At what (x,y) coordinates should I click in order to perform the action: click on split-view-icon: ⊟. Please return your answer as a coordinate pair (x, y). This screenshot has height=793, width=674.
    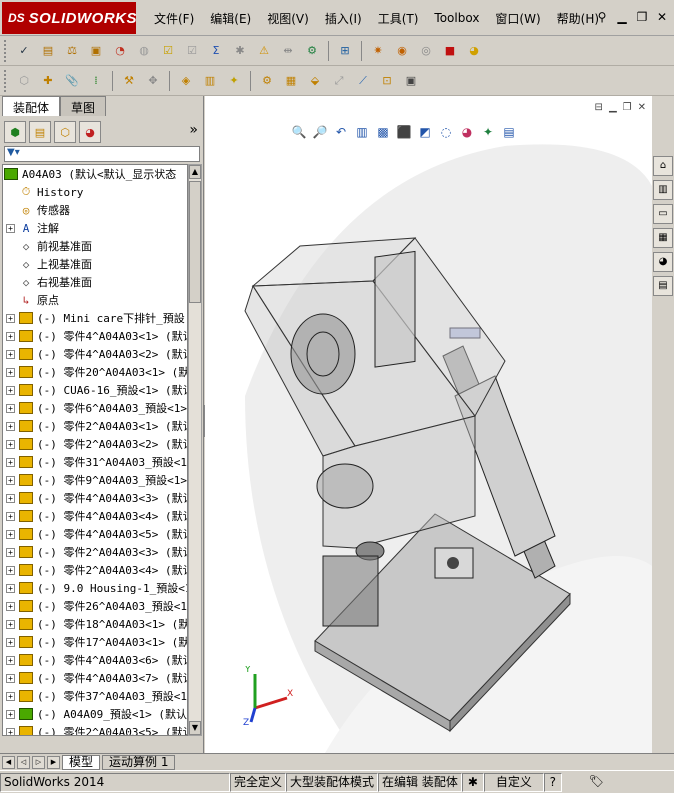
    Looking at the image, I should click on (599, 107).